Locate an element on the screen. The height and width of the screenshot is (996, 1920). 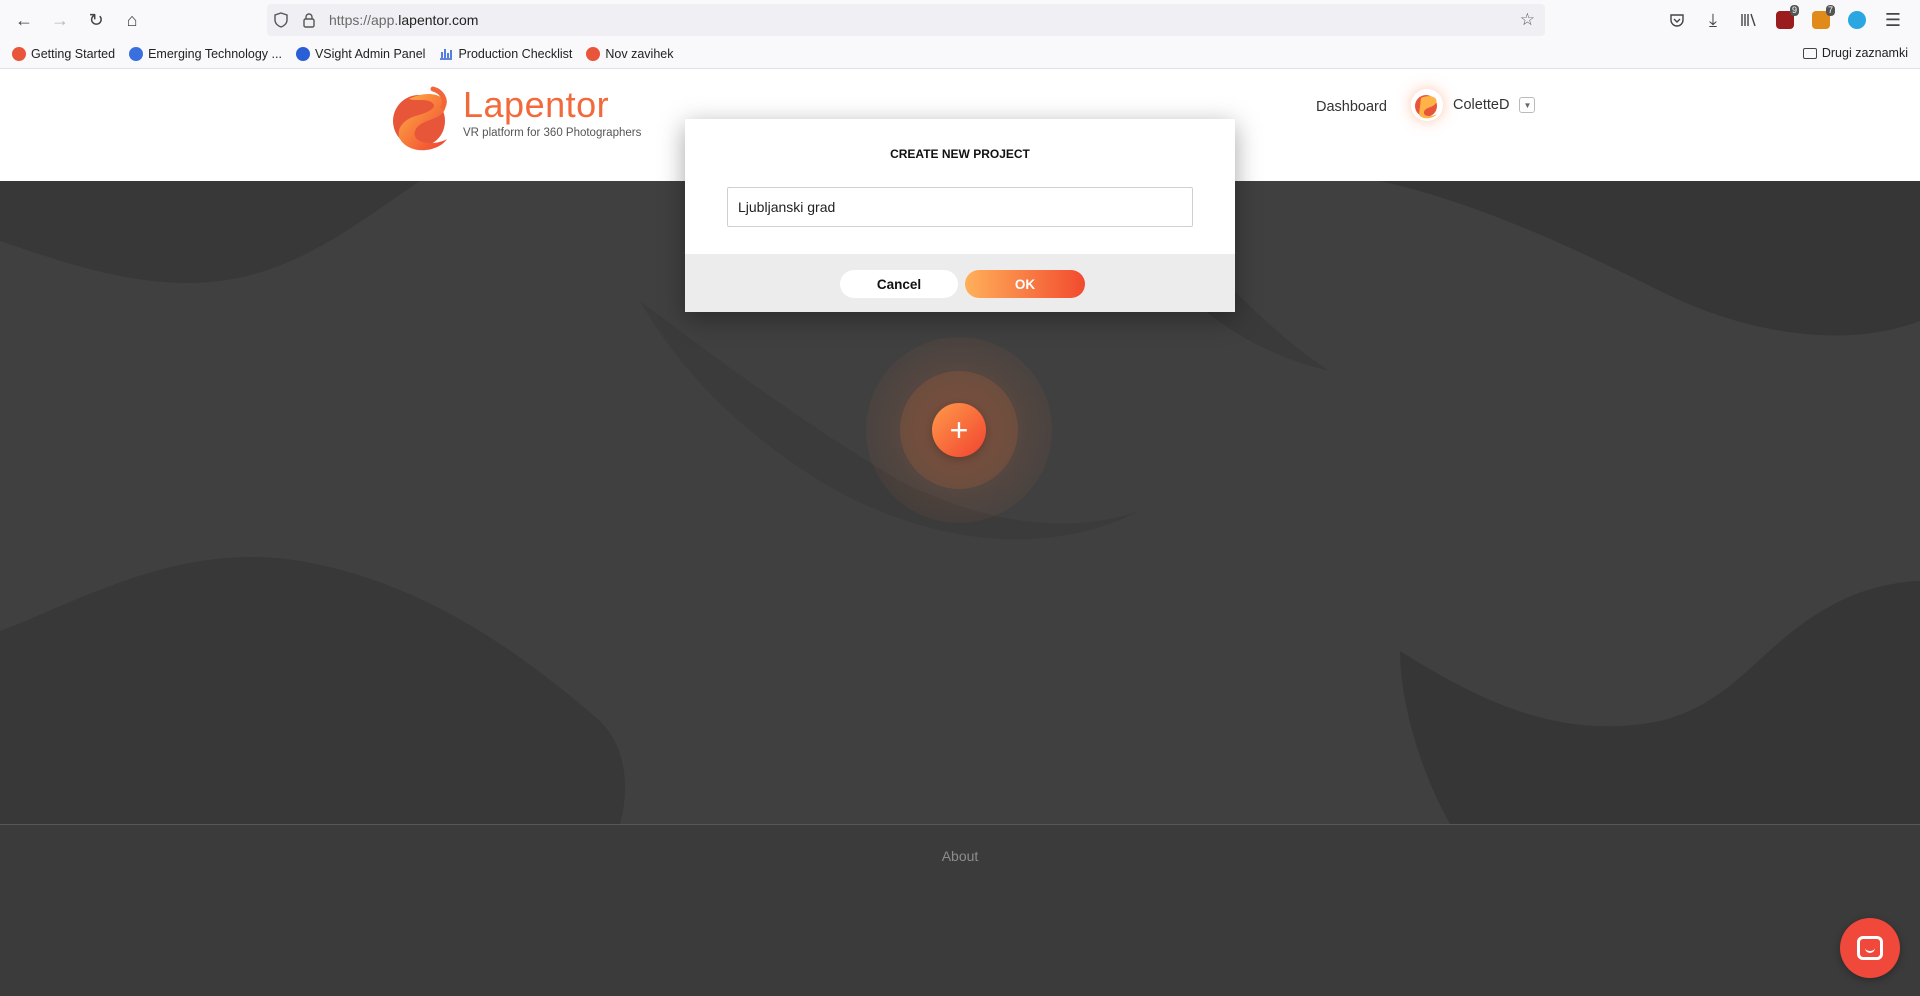
plus-icon: + is located at coordinates (959, 429).